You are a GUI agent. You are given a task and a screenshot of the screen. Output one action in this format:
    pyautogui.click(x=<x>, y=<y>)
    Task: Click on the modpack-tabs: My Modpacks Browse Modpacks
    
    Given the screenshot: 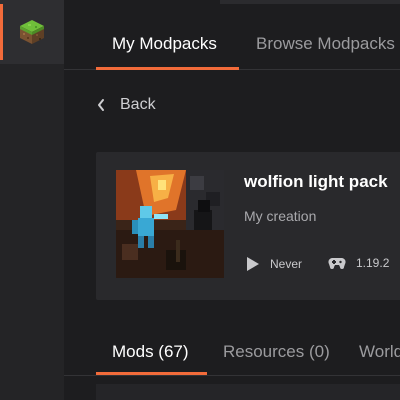 What is the action you would take?
    pyautogui.click(x=232, y=35)
    